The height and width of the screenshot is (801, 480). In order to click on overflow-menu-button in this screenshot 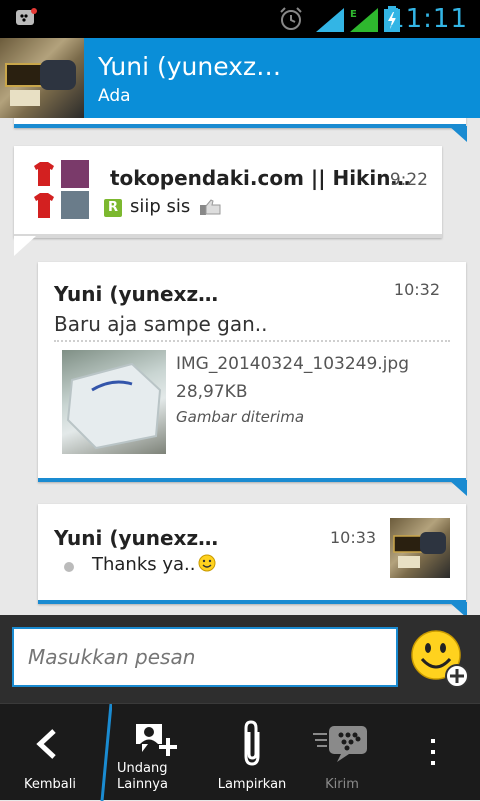, I will do `click(433, 752)`.